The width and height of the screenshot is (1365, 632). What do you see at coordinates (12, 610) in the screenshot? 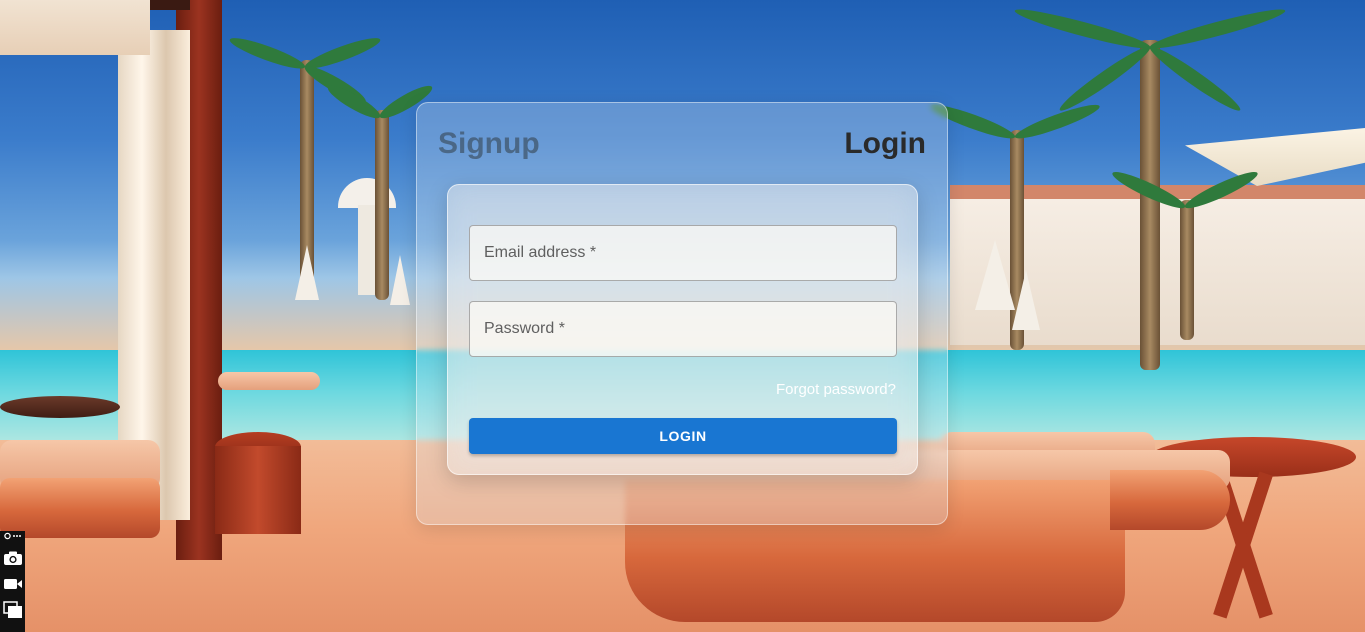
I see `windows-icon` at bounding box center [12, 610].